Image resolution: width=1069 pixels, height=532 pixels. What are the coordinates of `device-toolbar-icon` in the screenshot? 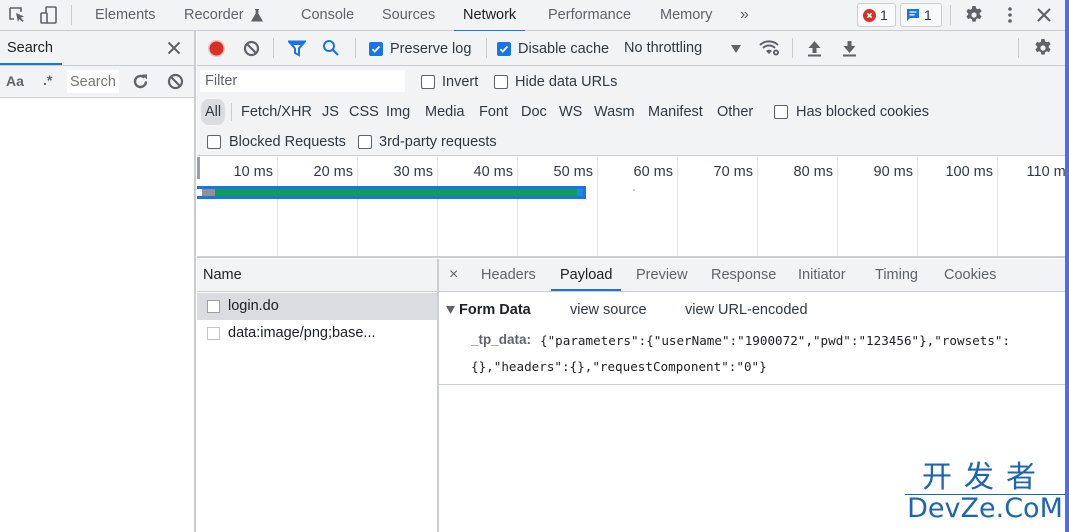 It's located at (48, 15).